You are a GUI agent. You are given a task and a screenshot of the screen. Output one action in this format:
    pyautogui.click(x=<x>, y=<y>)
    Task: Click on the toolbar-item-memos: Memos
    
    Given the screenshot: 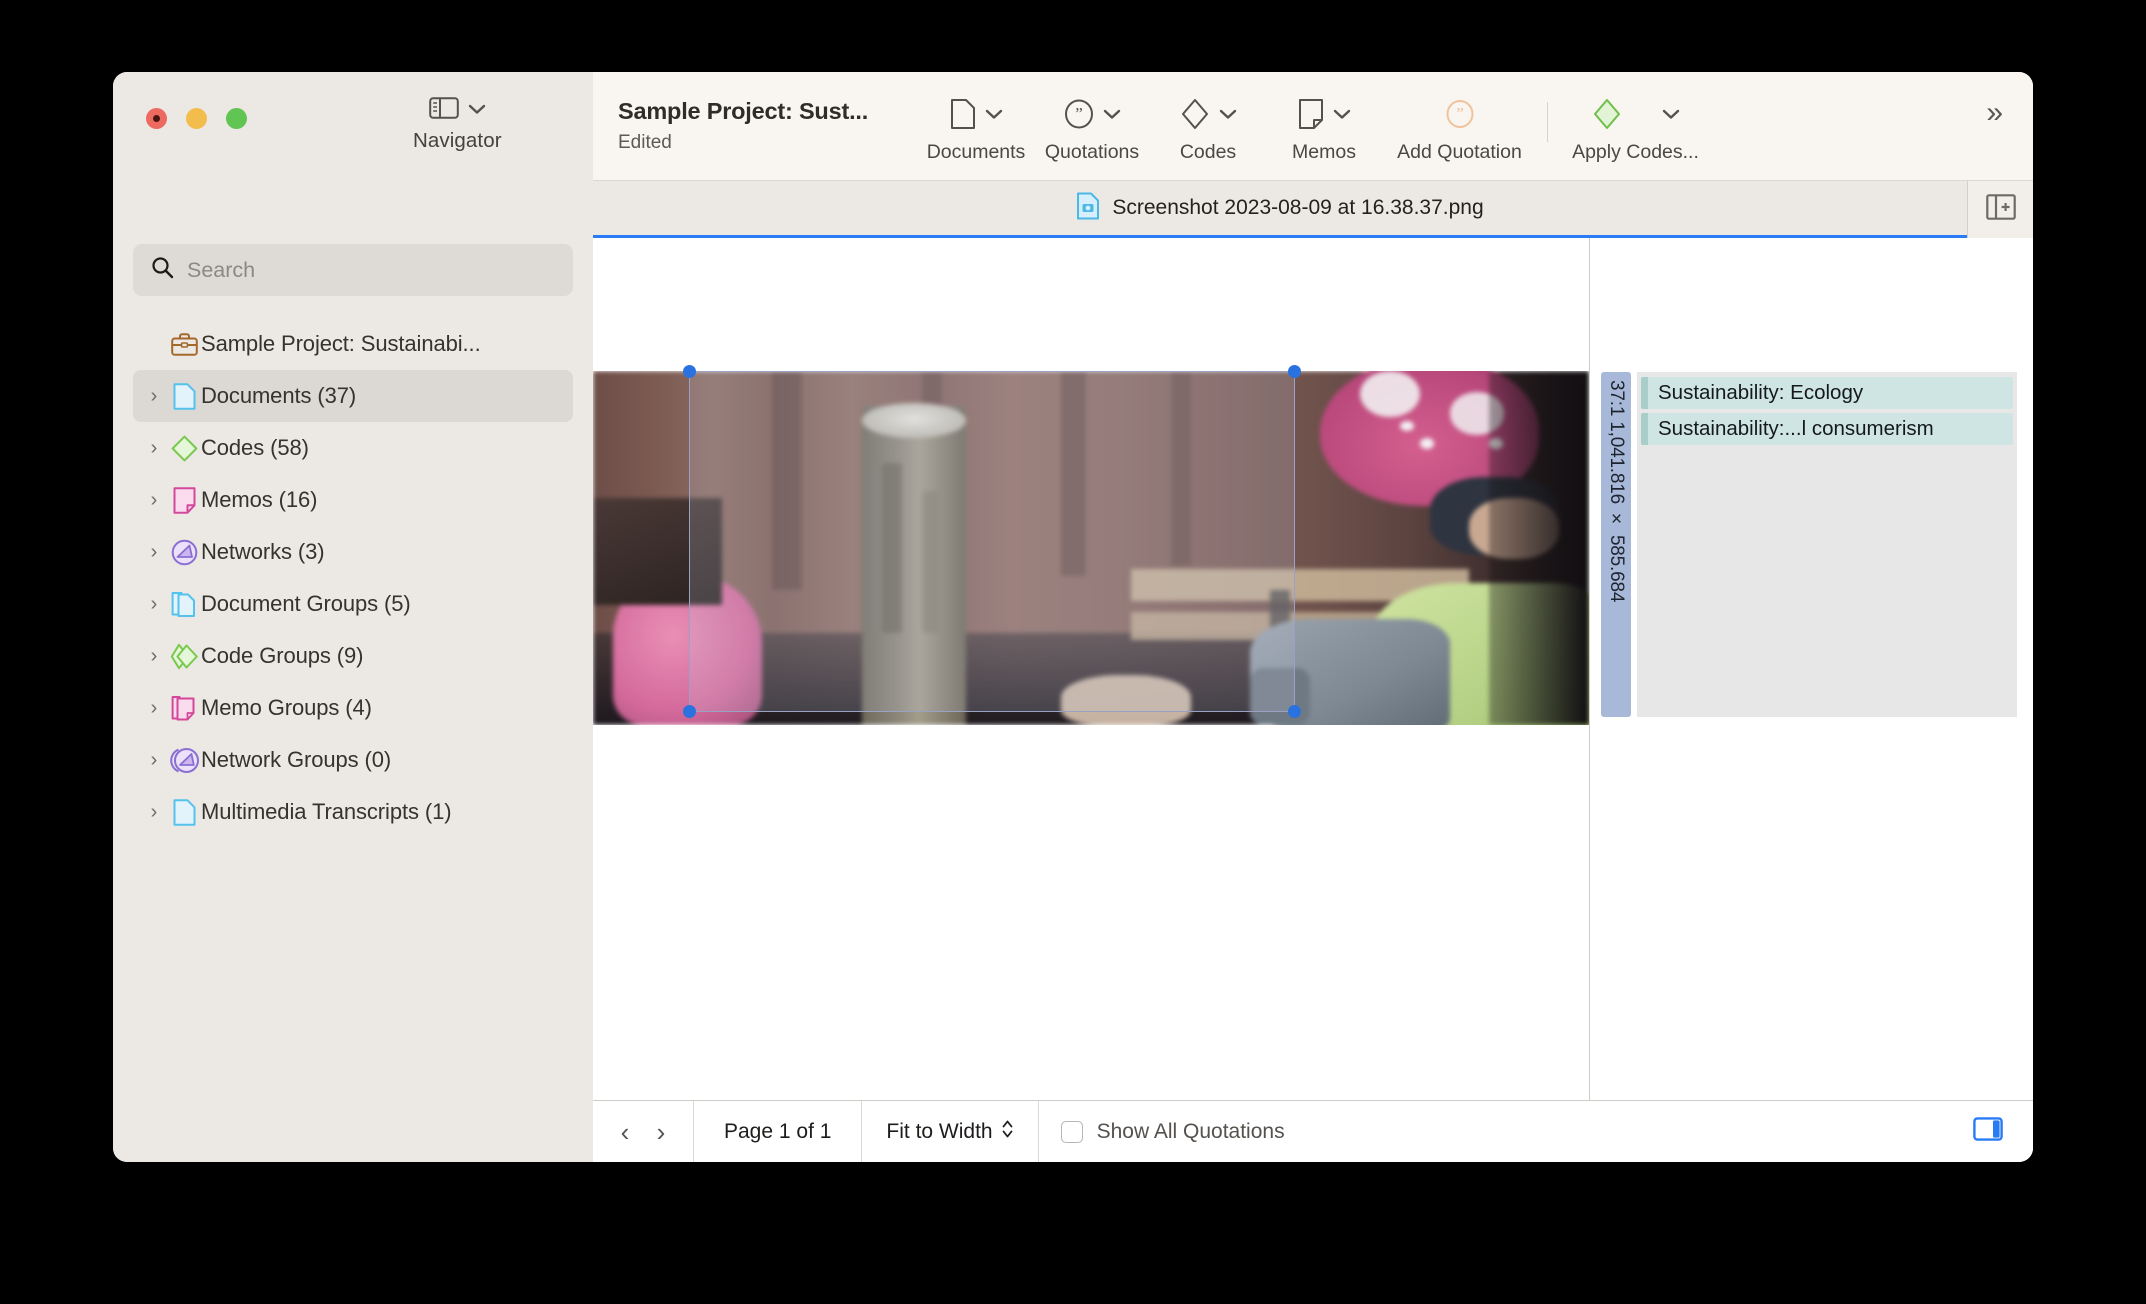 What is the action you would take?
    pyautogui.click(x=1324, y=129)
    